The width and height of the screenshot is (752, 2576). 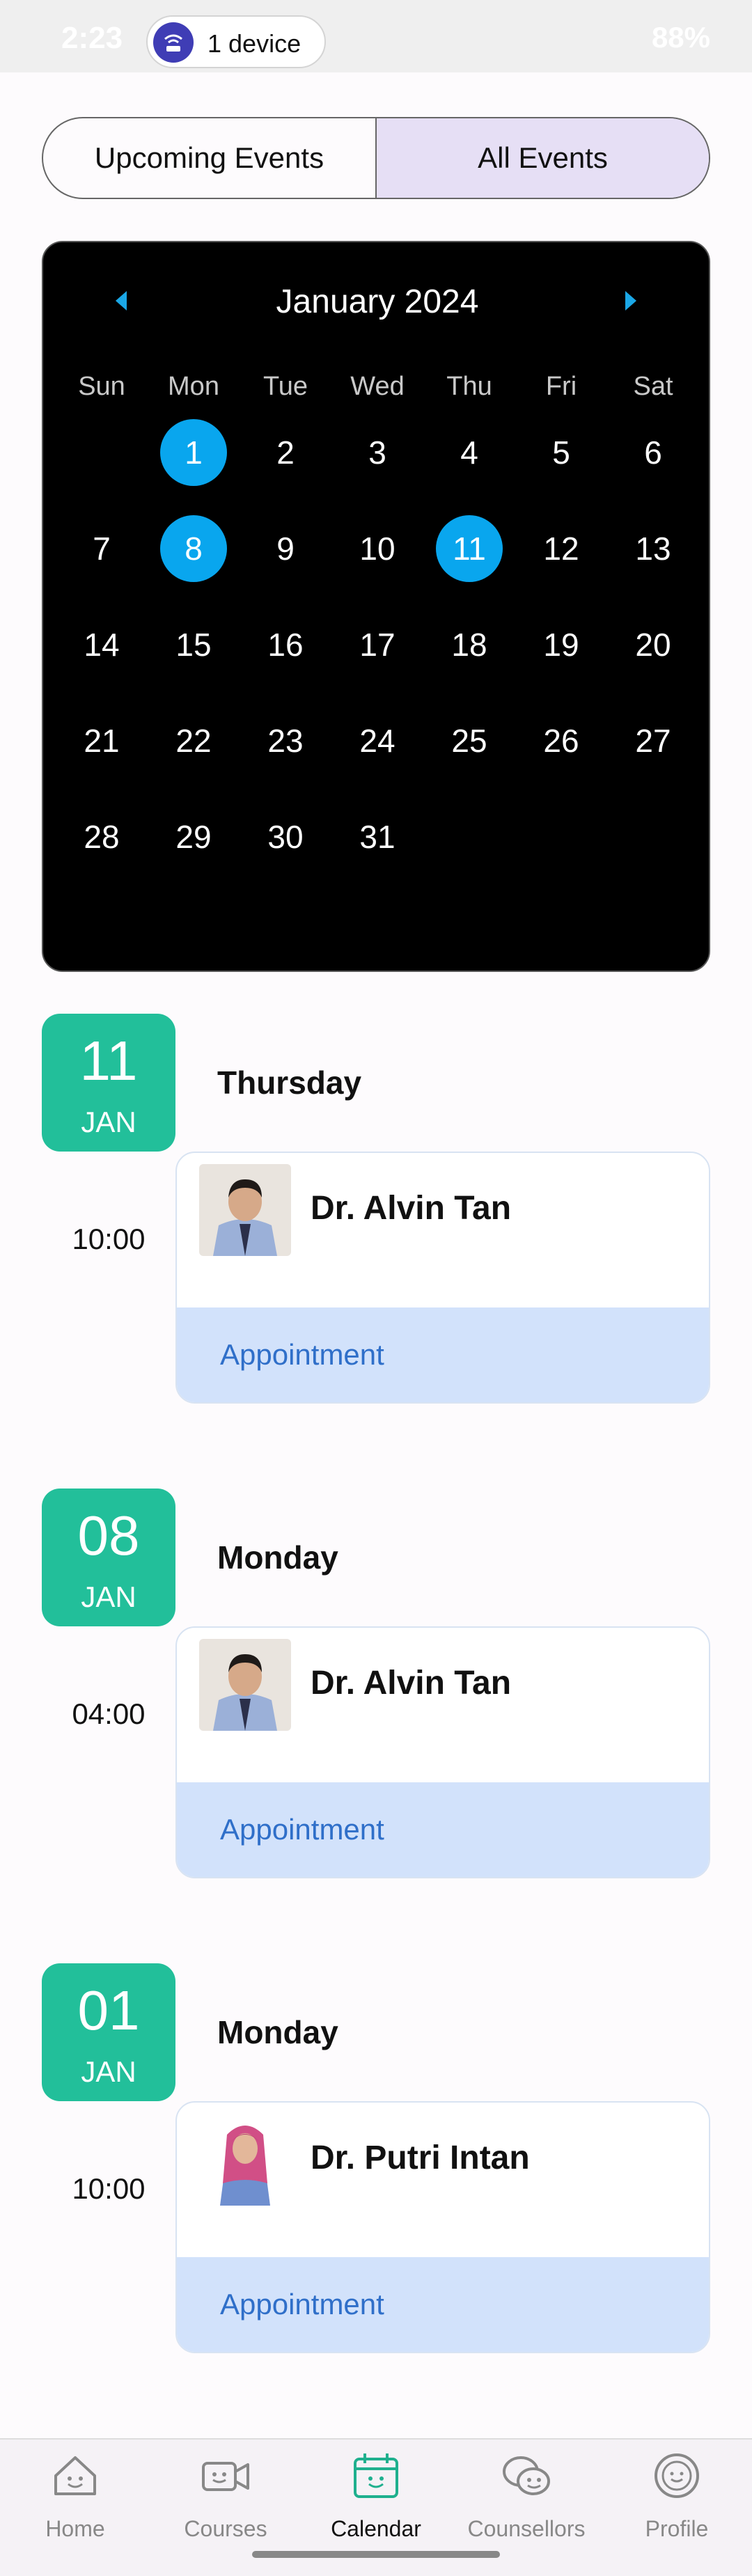 What do you see at coordinates (630, 301) in the screenshot?
I see `next-month-icon` at bounding box center [630, 301].